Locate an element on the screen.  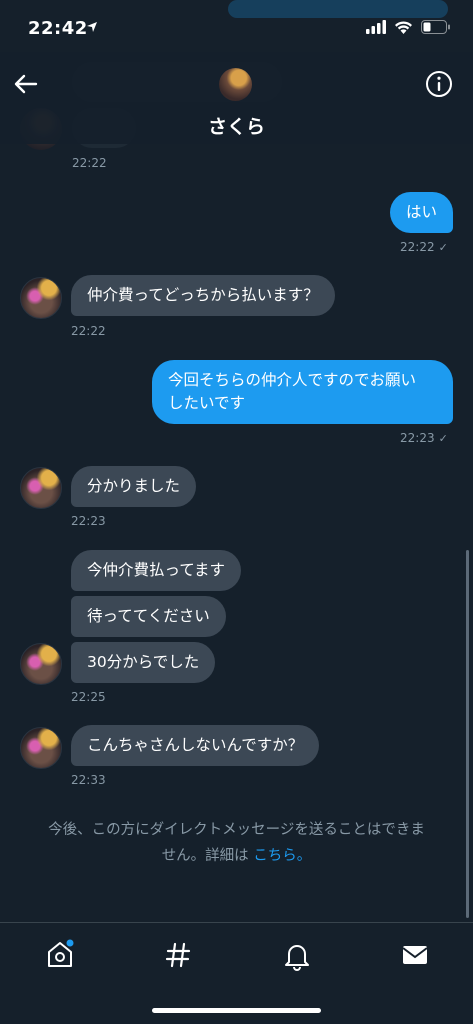
scrollbar is located at coordinates (467, 734).